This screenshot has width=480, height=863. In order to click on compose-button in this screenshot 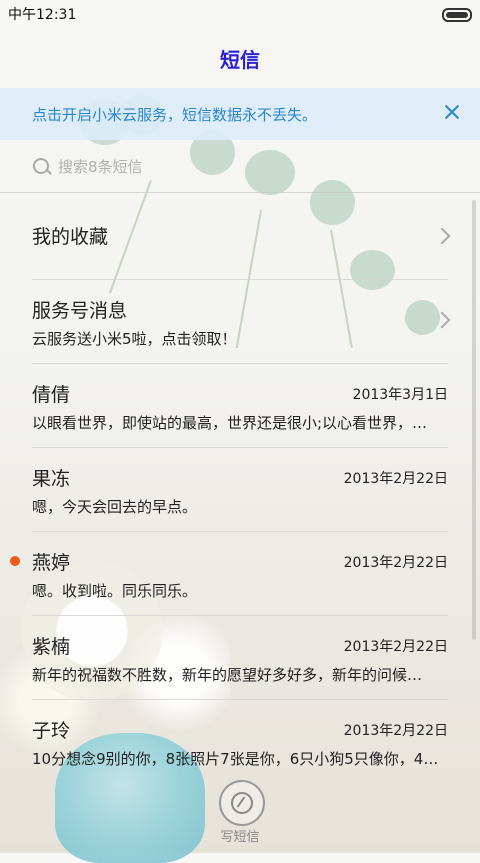, I will do `click(242, 803)`.